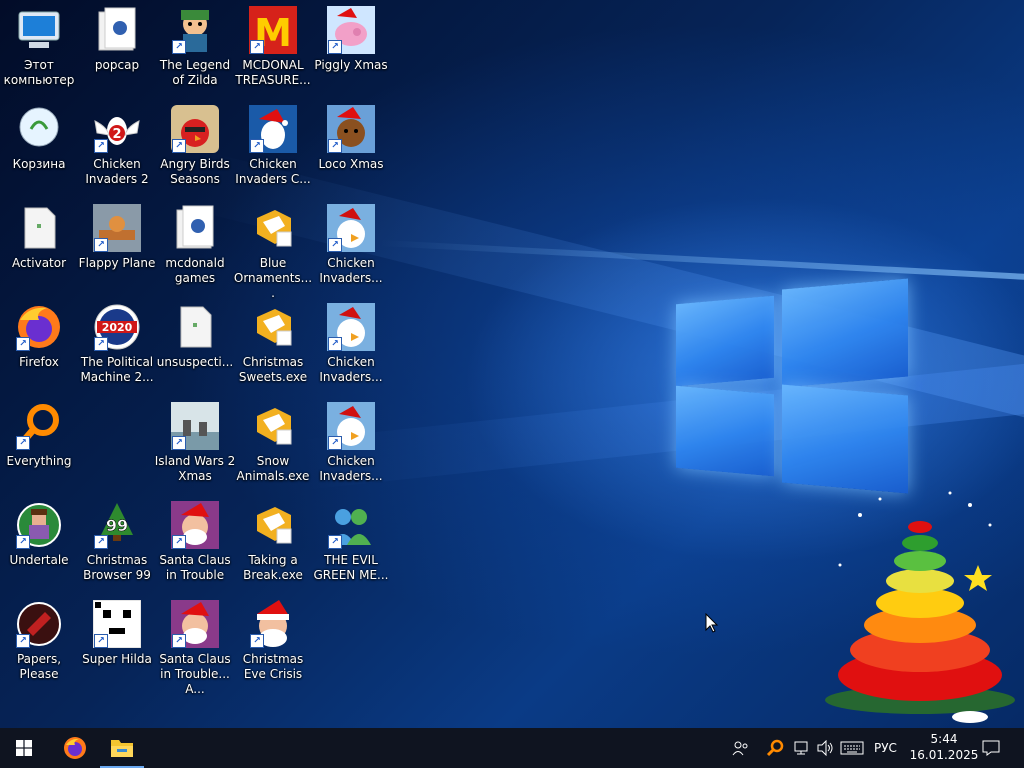 This screenshot has height=768, width=1024. What do you see at coordinates (39, 525) in the screenshot?
I see `undertale-icon: ↗` at bounding box center [39, 525].